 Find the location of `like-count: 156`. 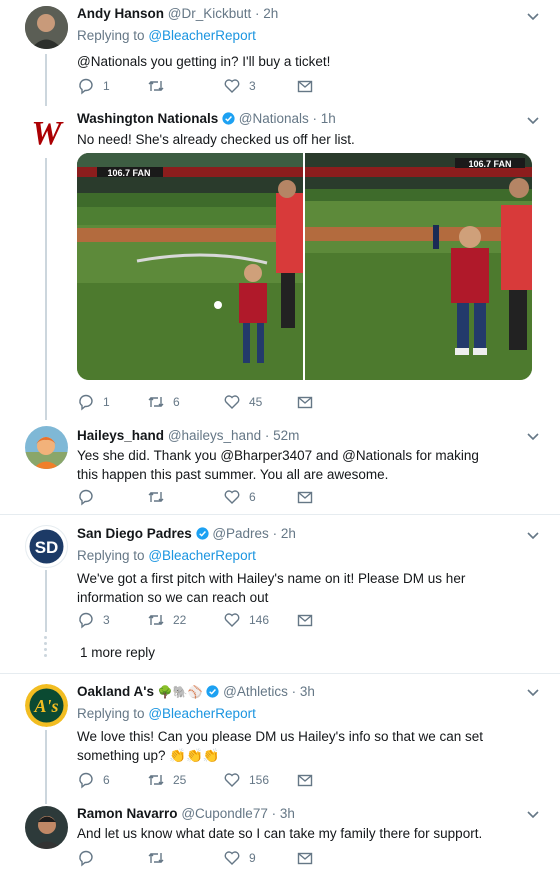

like-count: 156 is located at coordinates (259, 780).